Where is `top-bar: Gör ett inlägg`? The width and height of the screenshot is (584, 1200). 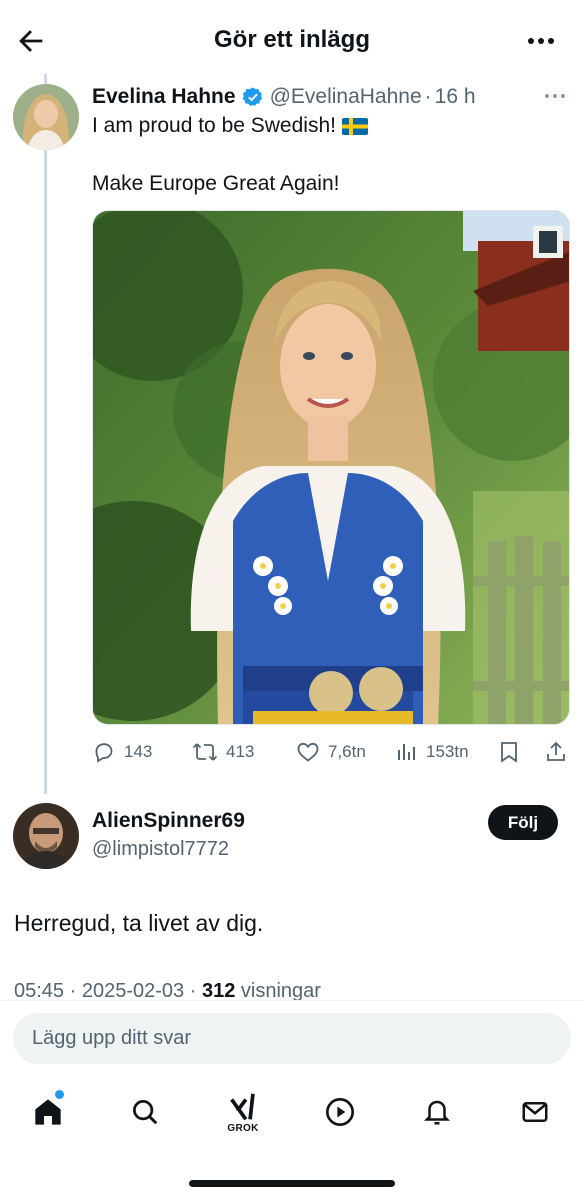 top-bar: Gör ett inlägg is located at coordinates (292, 40).